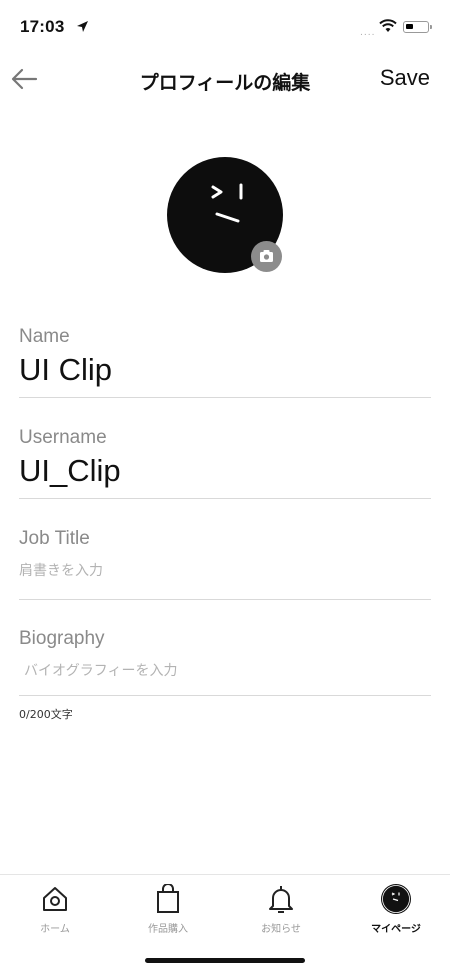  Describe the element at coordinates (82, 26) in the screenshot. I see `location-arrow-icon` at that location.